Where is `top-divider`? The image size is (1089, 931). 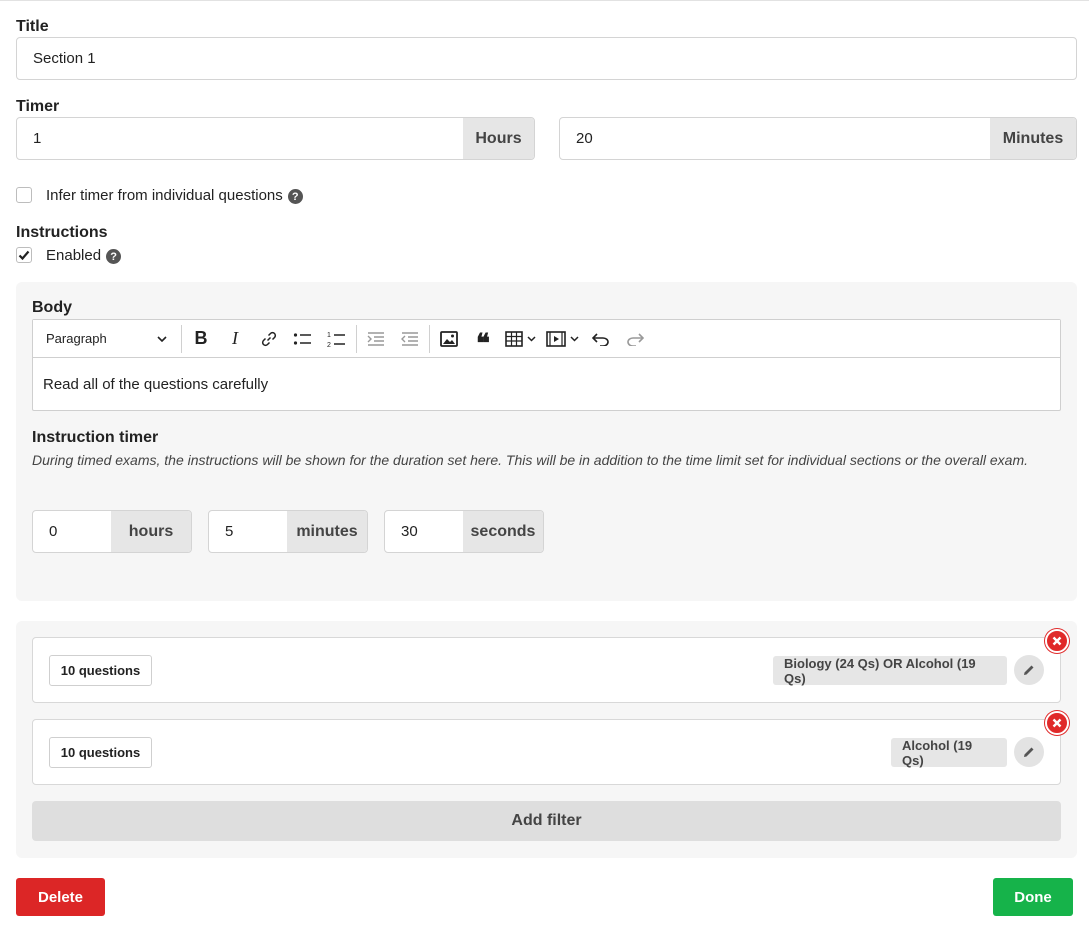
top-divider is located at coordinates (544, 0).